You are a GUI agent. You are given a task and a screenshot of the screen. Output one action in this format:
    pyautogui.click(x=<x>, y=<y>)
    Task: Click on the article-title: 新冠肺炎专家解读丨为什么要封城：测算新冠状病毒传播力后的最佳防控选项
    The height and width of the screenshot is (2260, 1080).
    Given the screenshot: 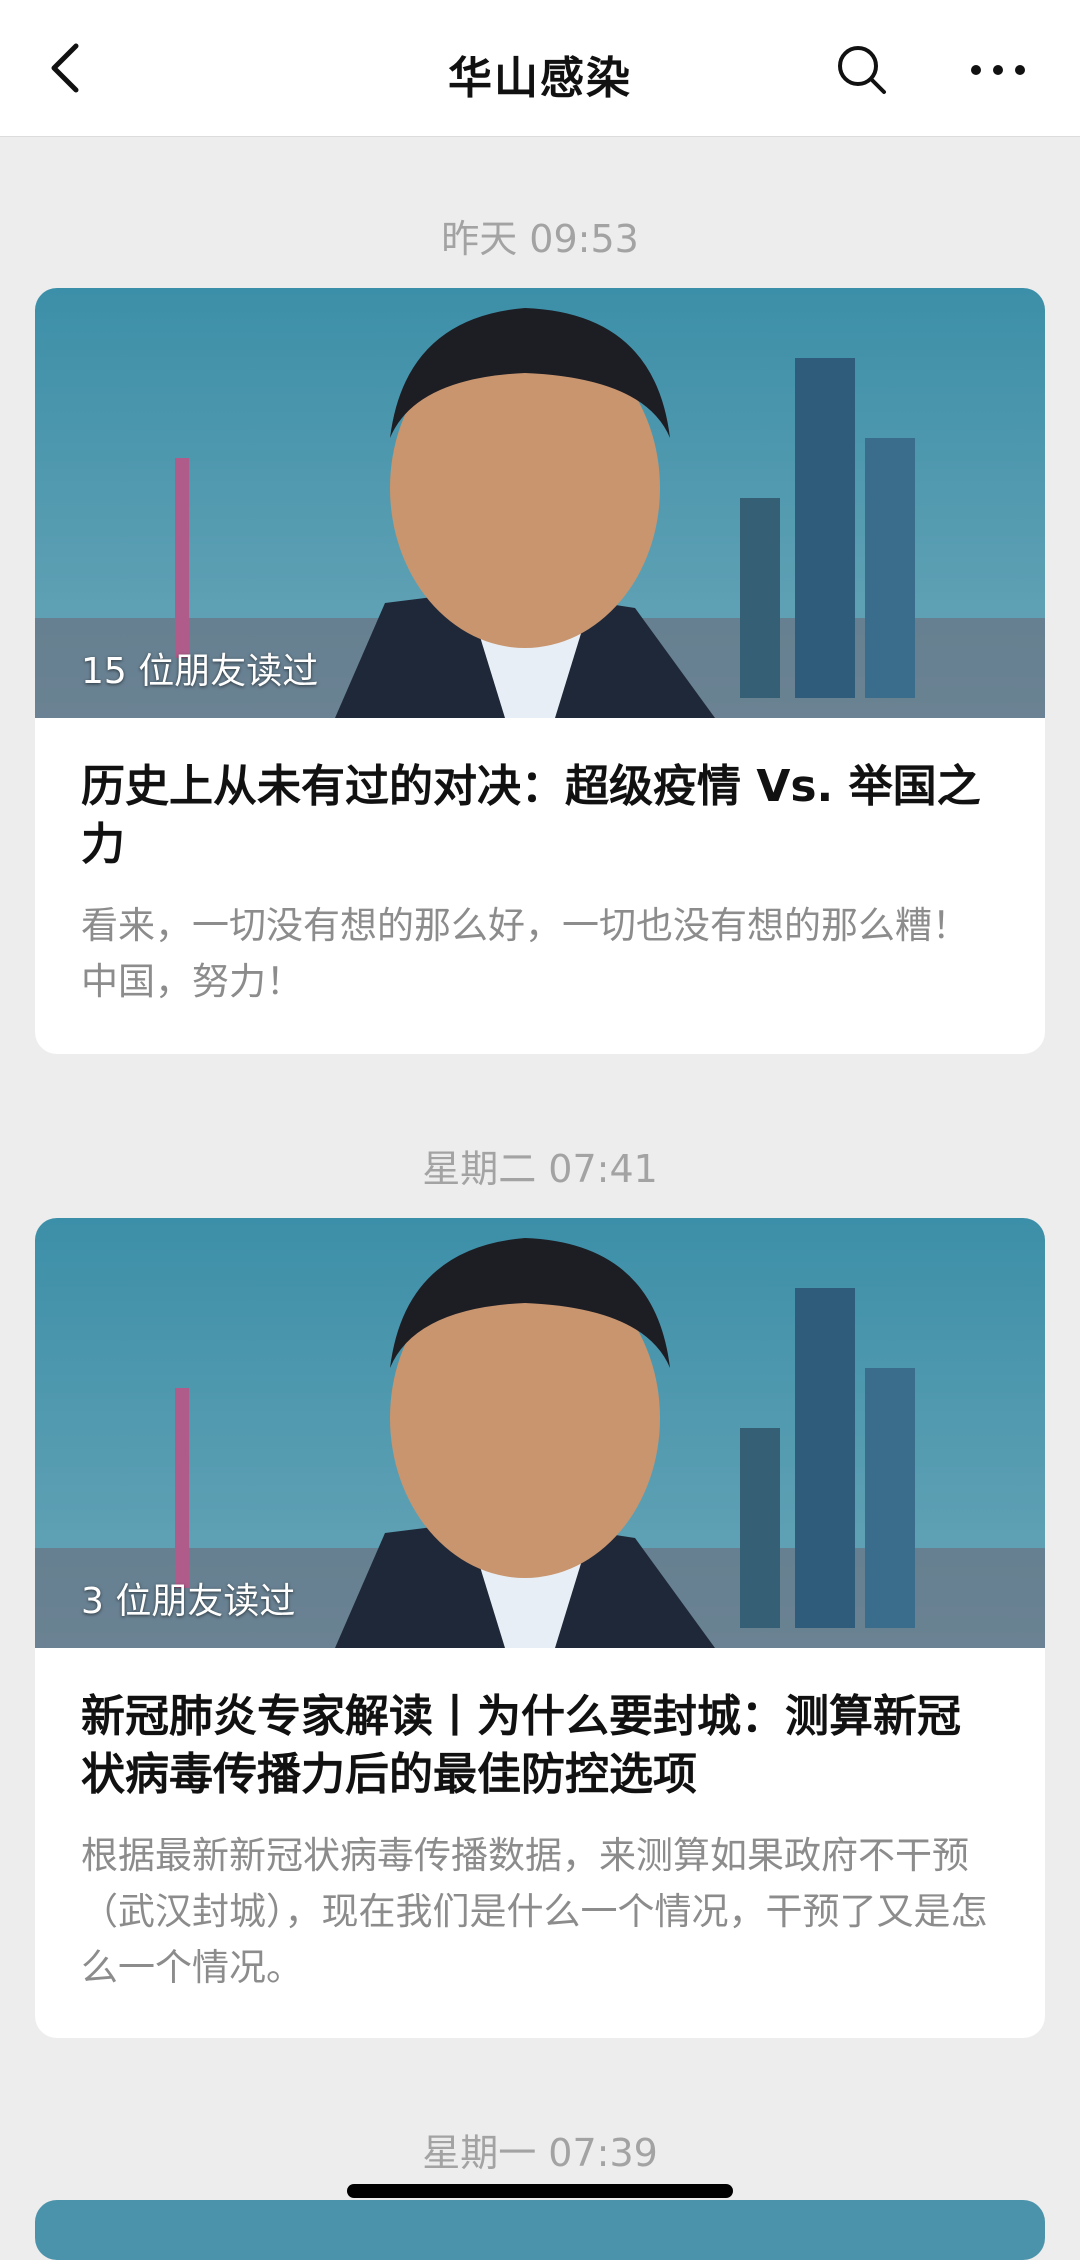 What is the action you would take?
    pyautogui.click(x=521, y=1745)
    